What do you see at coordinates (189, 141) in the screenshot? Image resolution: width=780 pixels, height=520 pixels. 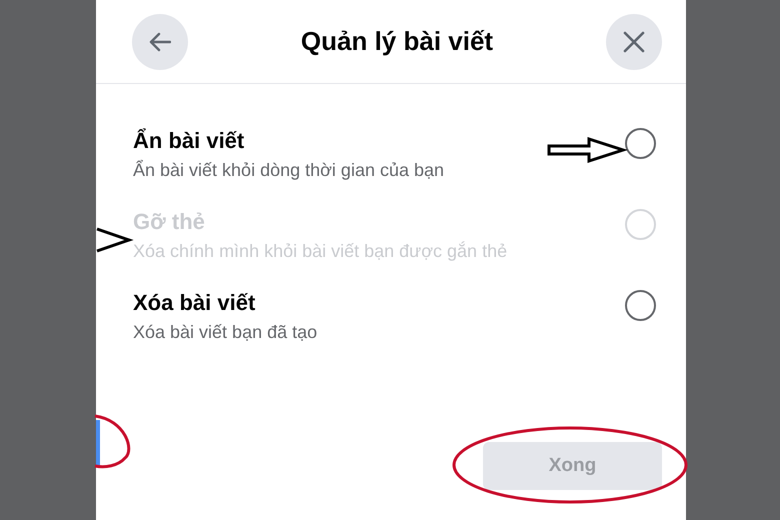 I see `option-title: Ẩn bài viết` at bounding box center [189, 141].